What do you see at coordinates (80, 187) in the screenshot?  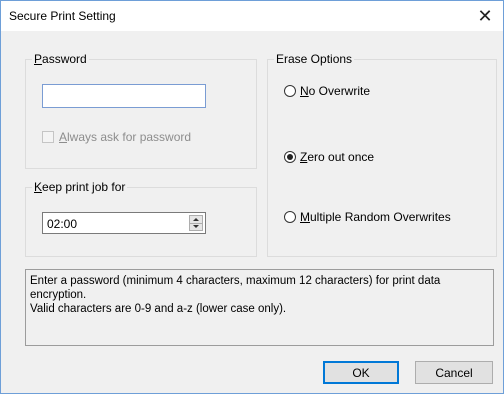 I see `keep-print-job-label: Keep print job for` at bounding box center [80, 187].